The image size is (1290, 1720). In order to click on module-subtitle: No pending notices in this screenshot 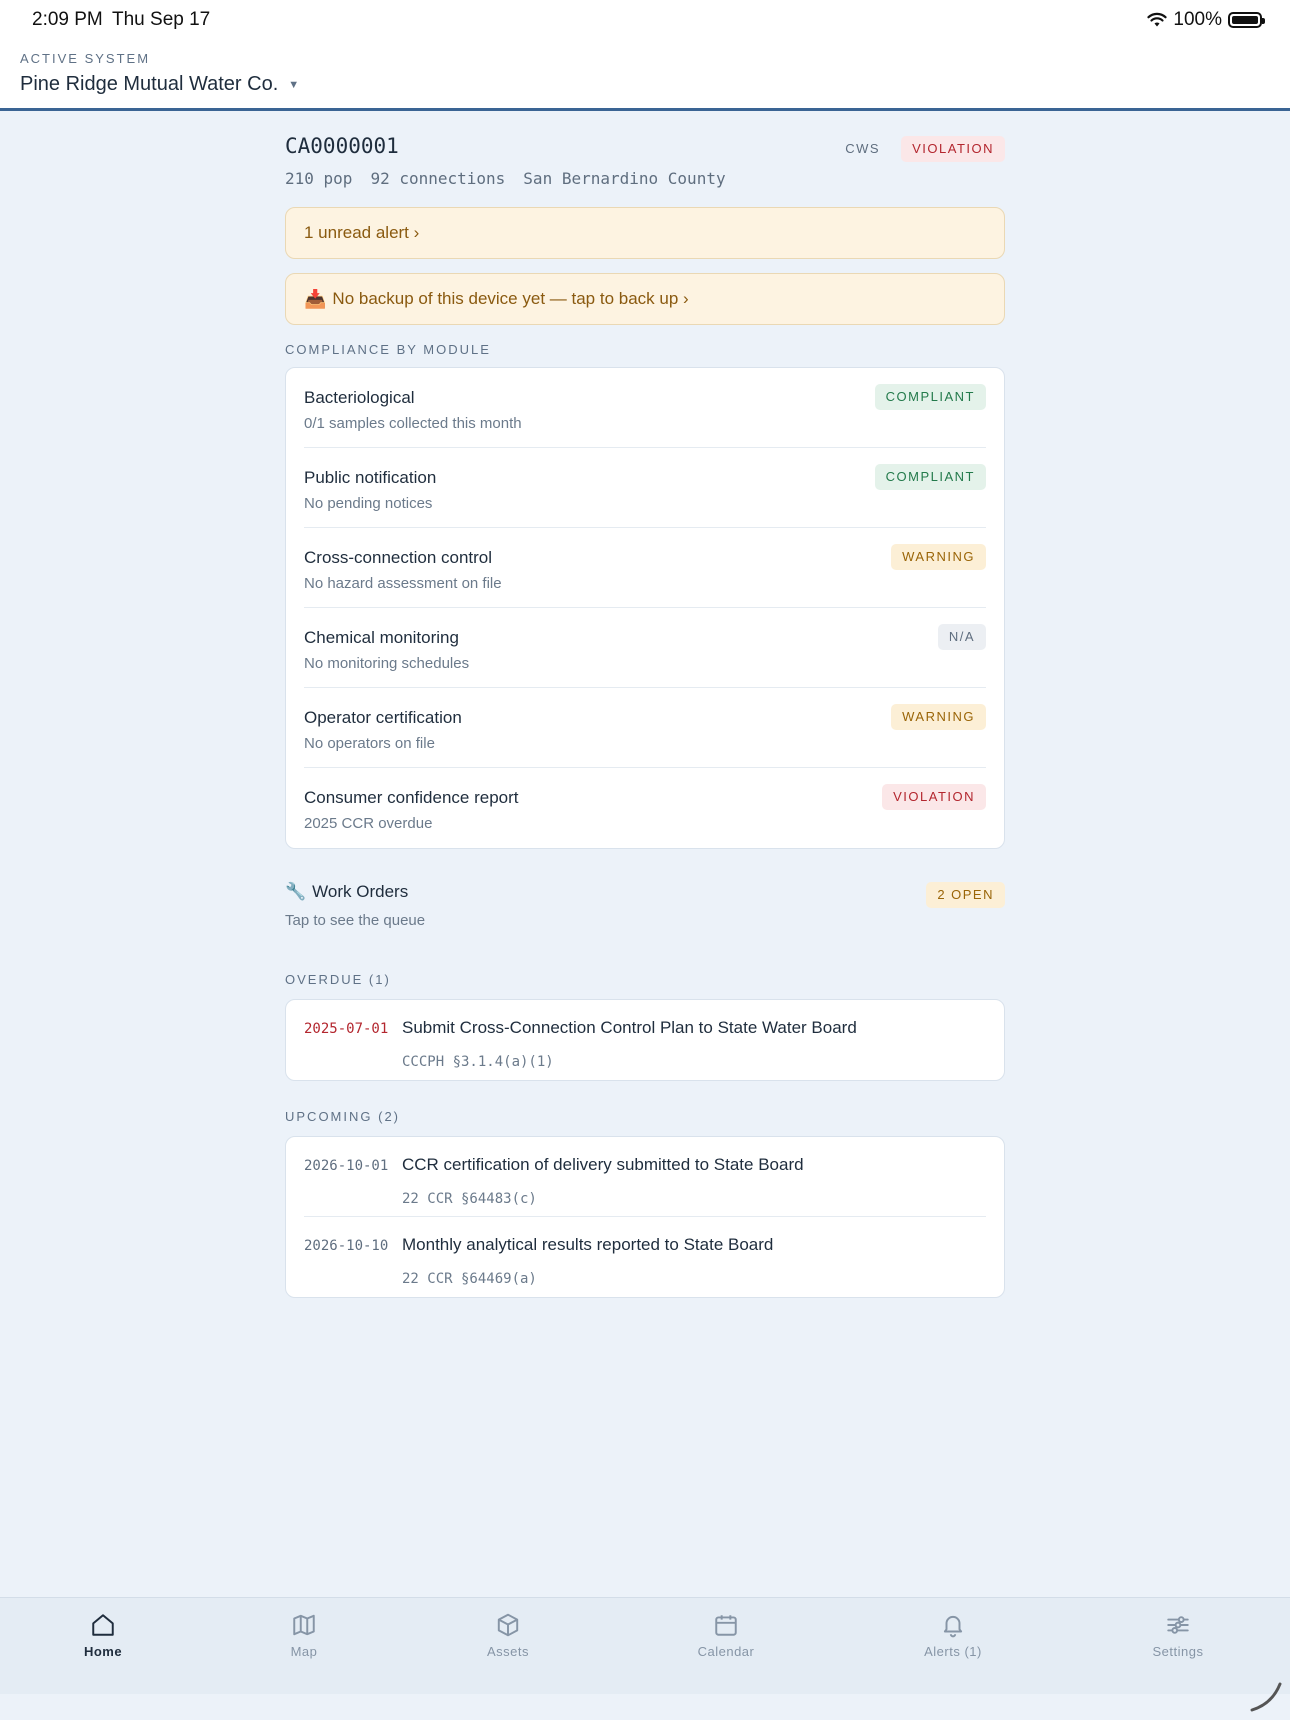, I will do `click(368, 503)`.